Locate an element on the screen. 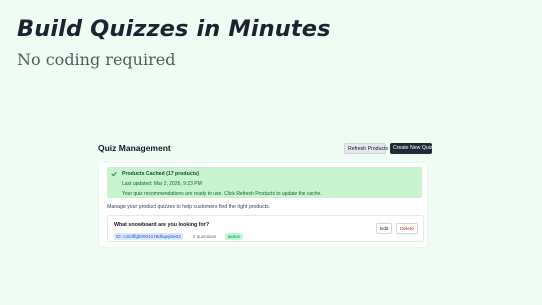 The width and height of the screenshot is (542, 305). page-title: Quiz Management is located at coordinates (134, 148).